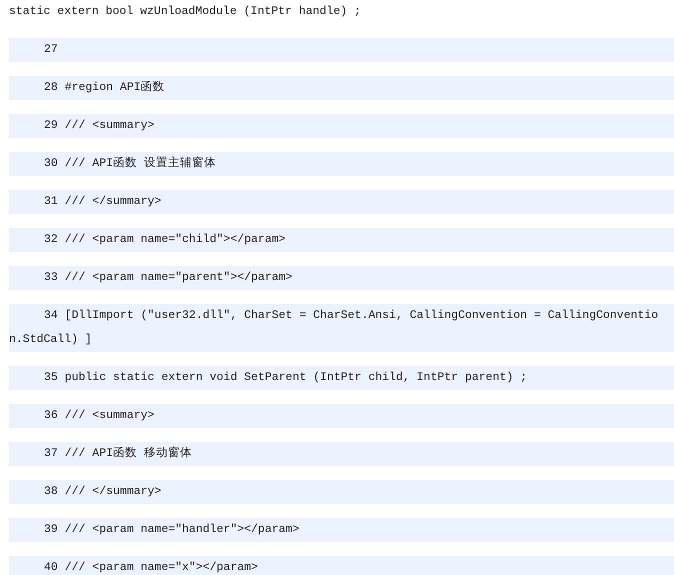 The width and height of the screenshot is (674, 575). I want to click on code-line: static extern bool wzUnloadModule (IntPtr handle) ;, so click(185, 12).